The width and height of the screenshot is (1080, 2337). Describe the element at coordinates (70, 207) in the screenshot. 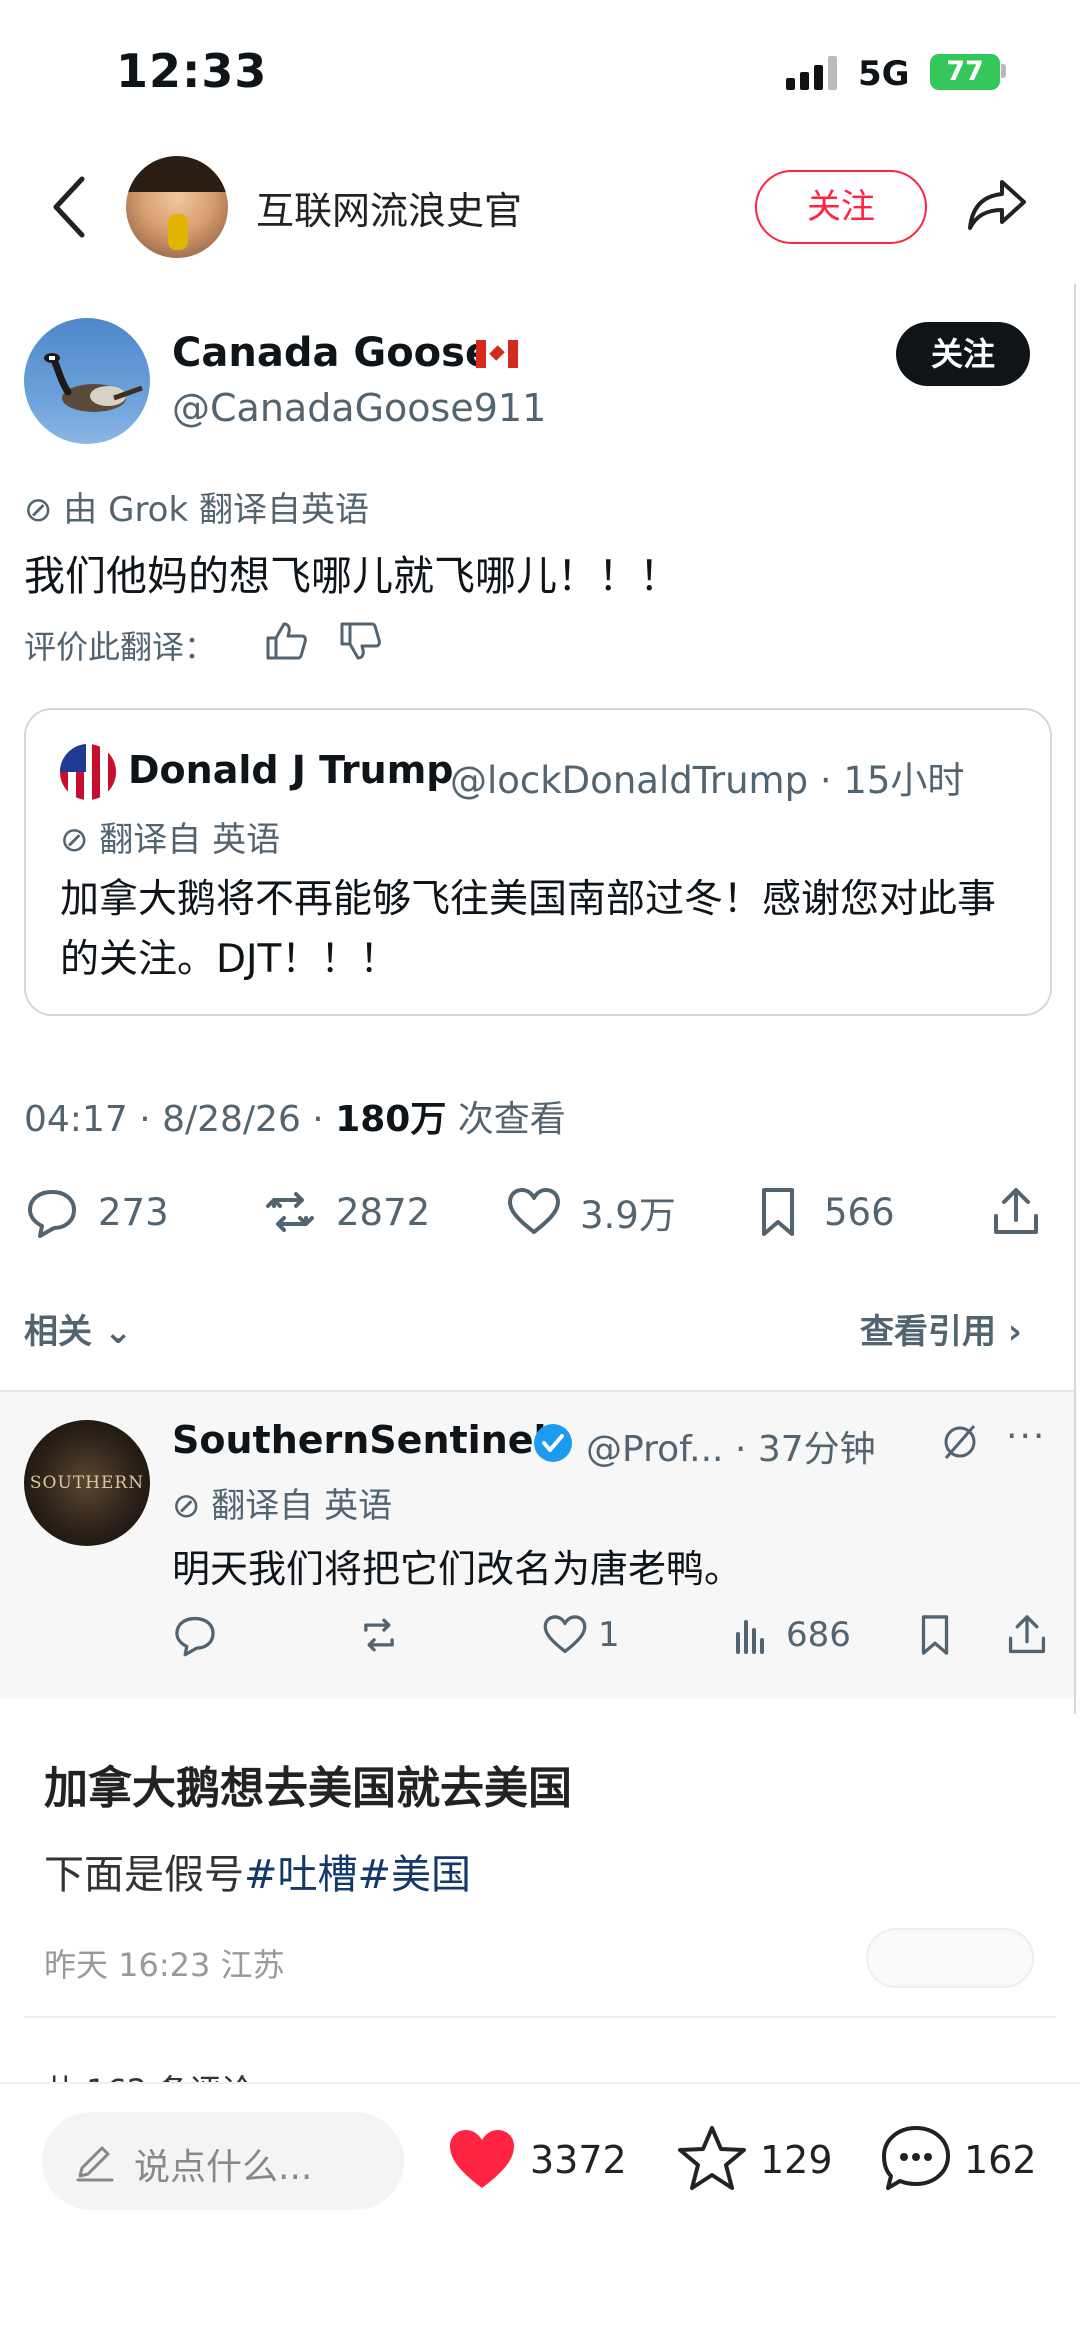

I see `back-arrow-icon` at that location.